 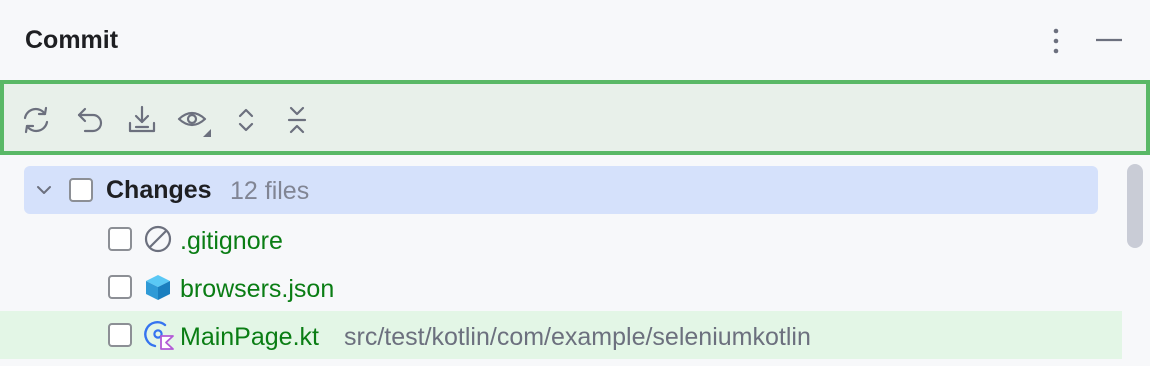 I want to click on file-name: browsers.json, so click(x=257, y=289).